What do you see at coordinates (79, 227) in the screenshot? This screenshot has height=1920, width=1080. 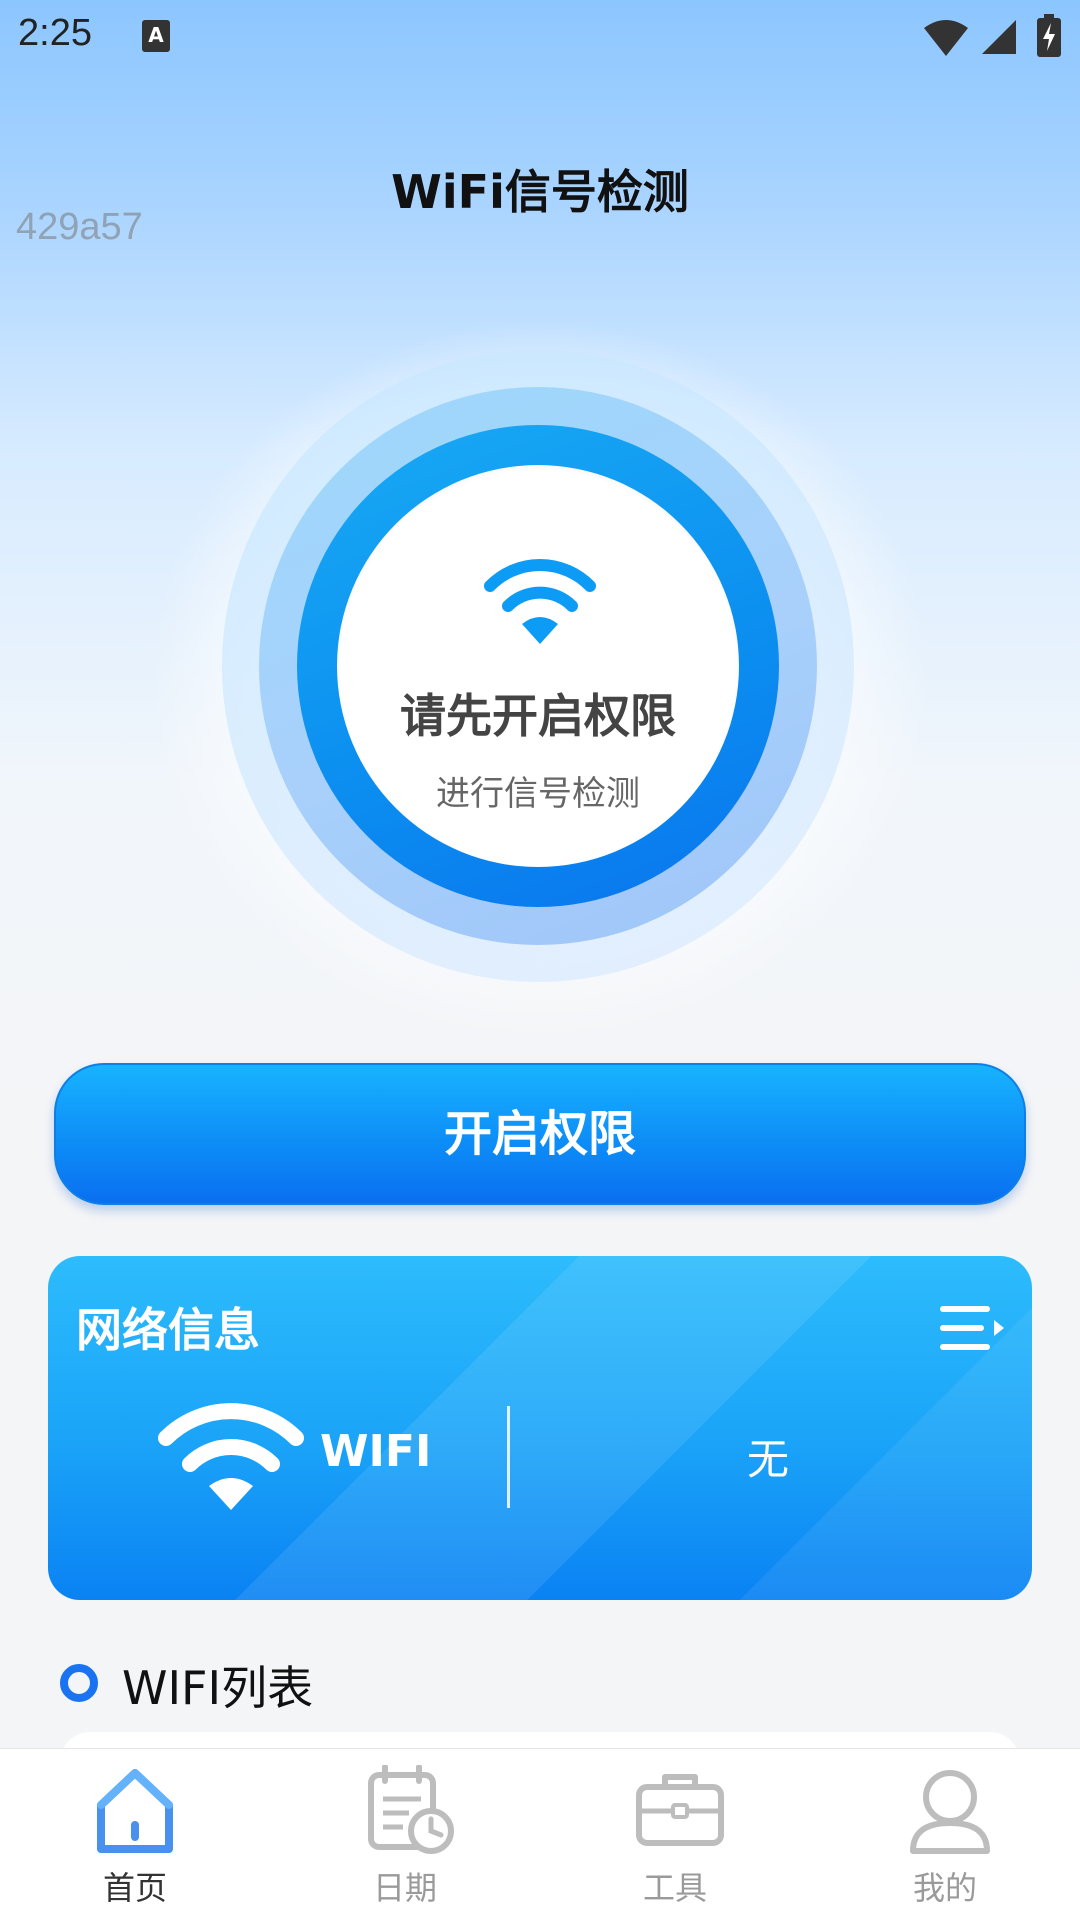 I see `debug-tag: 429a57` at bounding box center [79, 227].